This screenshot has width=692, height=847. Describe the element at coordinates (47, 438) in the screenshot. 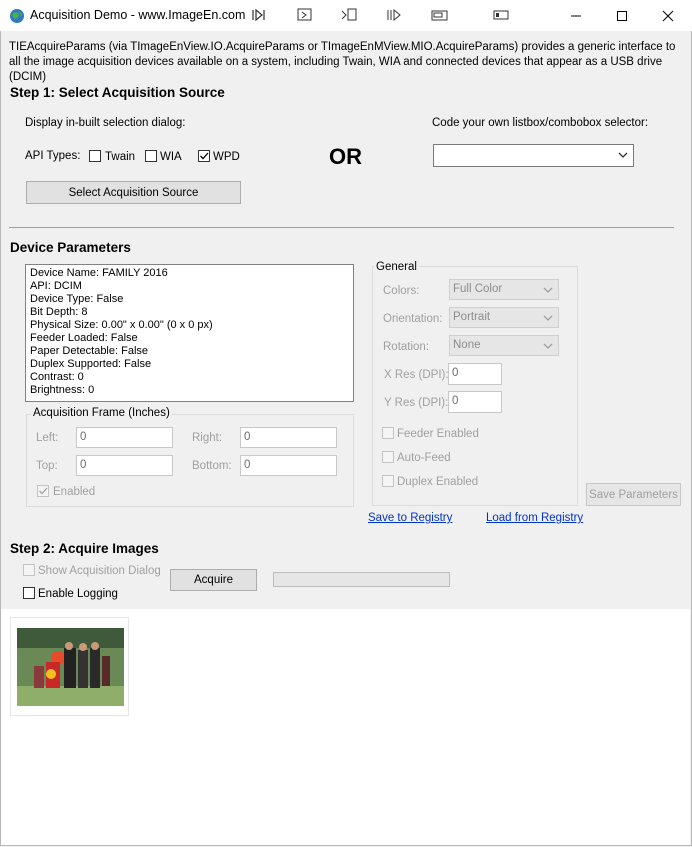

I see `left-label: Left:` at that location.